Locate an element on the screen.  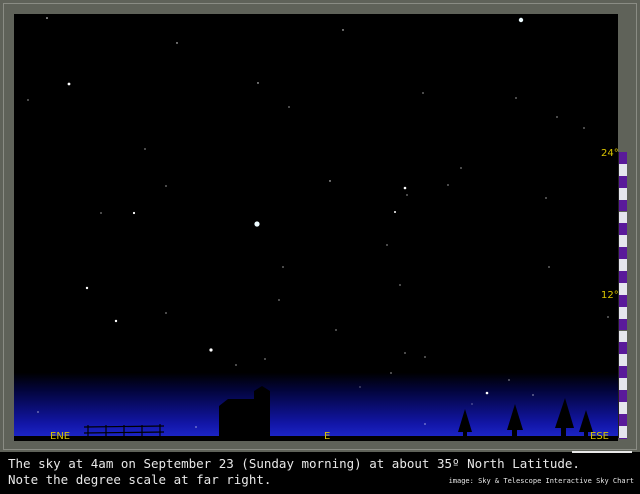
direction-label-e: E is located at coordinates (327, 436).